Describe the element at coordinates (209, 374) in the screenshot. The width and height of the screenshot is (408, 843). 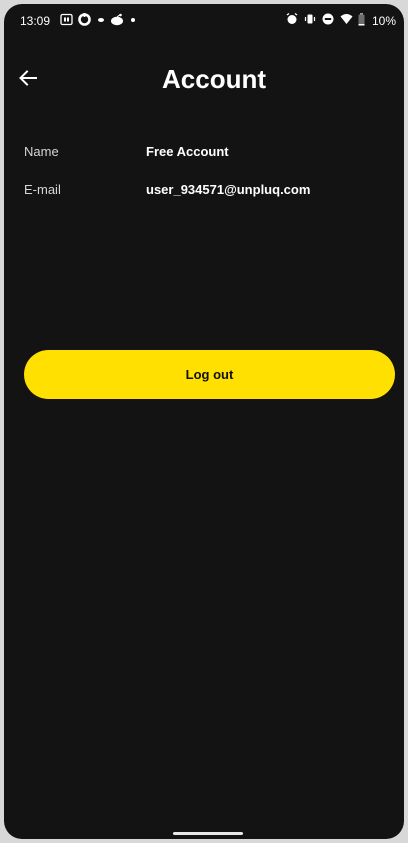
I see `logout-button: Log out` at that location.